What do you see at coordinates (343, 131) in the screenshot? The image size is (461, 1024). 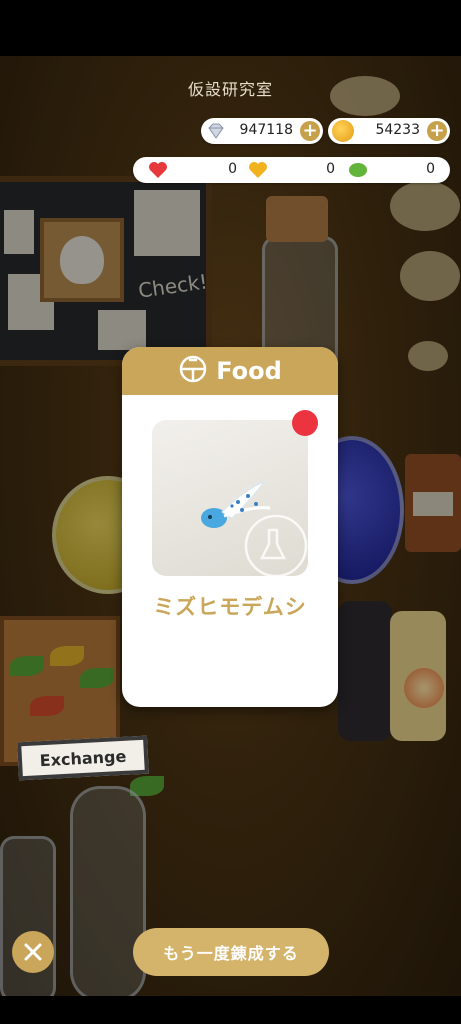 I see `coin-icon` at bounding box center [343, 131].